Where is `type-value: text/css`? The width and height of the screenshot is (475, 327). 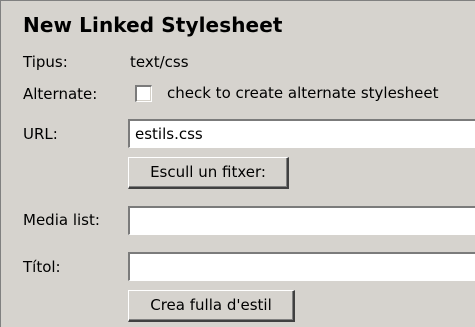
type-value: text/css is located at coordinates (159, 62).